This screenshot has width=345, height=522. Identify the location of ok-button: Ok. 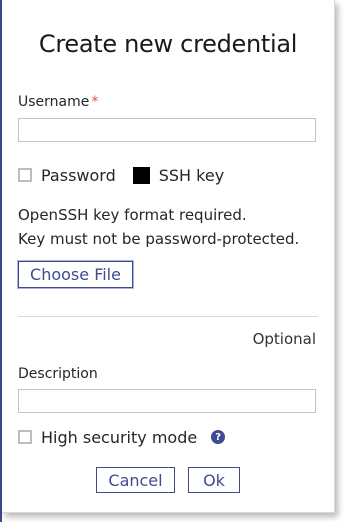
(214, 480).